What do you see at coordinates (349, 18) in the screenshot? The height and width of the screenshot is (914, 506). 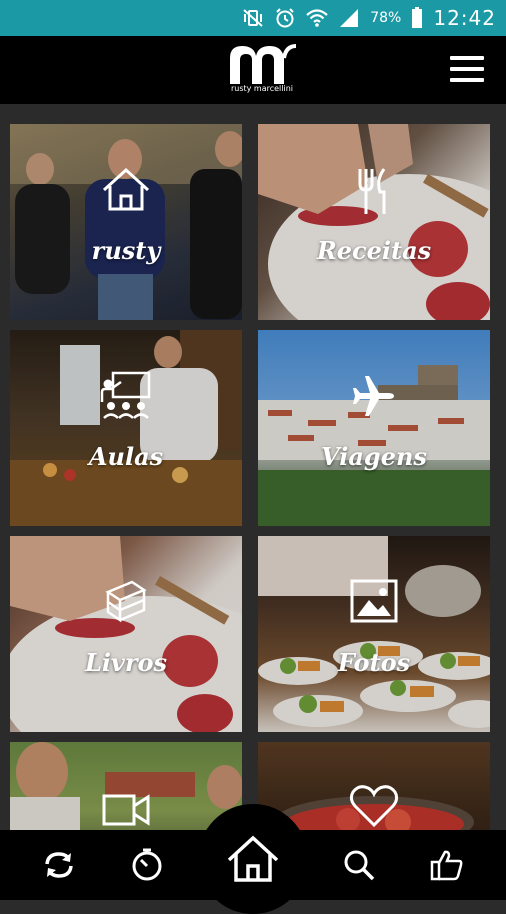 I see `signal-icon` at bounding box center [349, 18].